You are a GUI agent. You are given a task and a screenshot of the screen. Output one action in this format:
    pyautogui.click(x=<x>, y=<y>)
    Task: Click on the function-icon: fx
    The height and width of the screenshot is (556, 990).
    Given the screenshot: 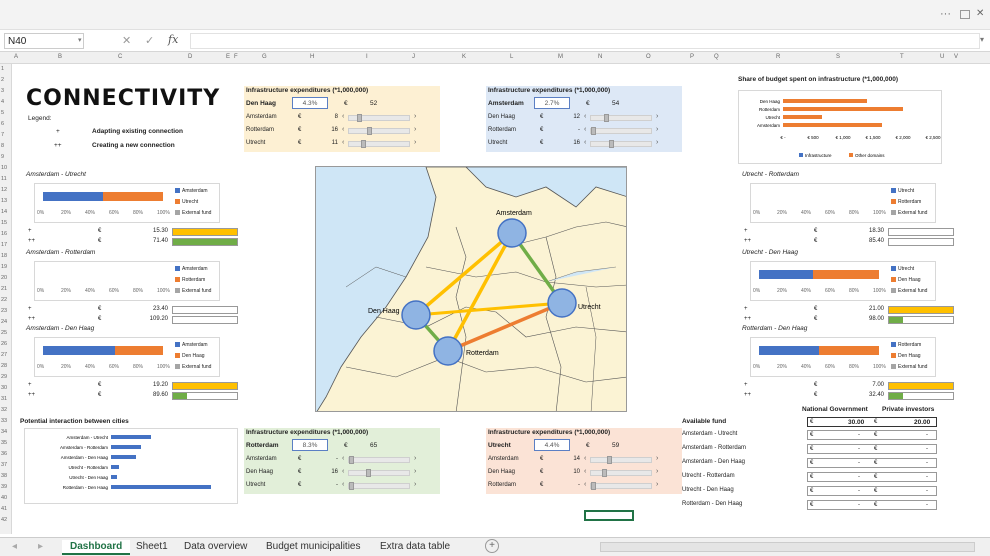 What is the action you would take?
    pyautogui.click(x=173, y=39)
    